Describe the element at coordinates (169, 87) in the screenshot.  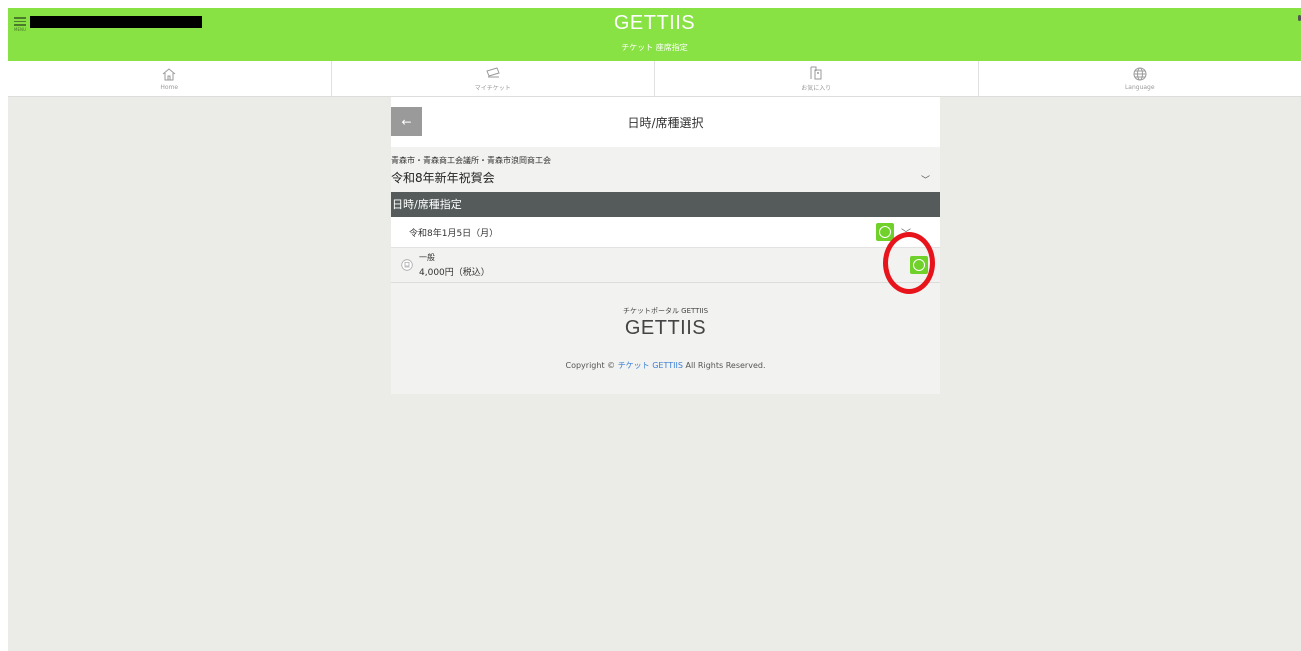
I see `nav-label-home: Home` at that location.